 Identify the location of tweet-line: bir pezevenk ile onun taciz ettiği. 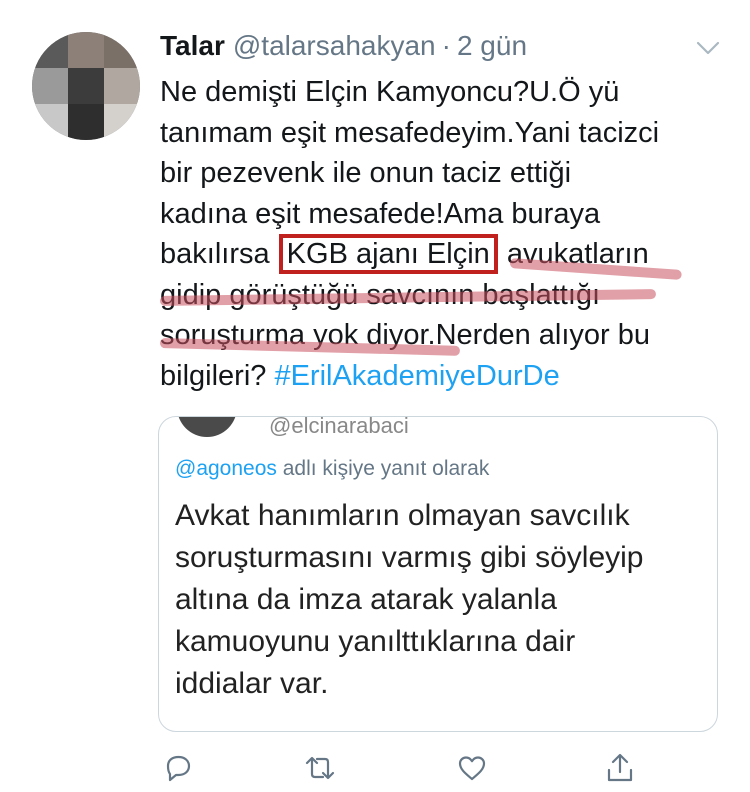
(366, 173).